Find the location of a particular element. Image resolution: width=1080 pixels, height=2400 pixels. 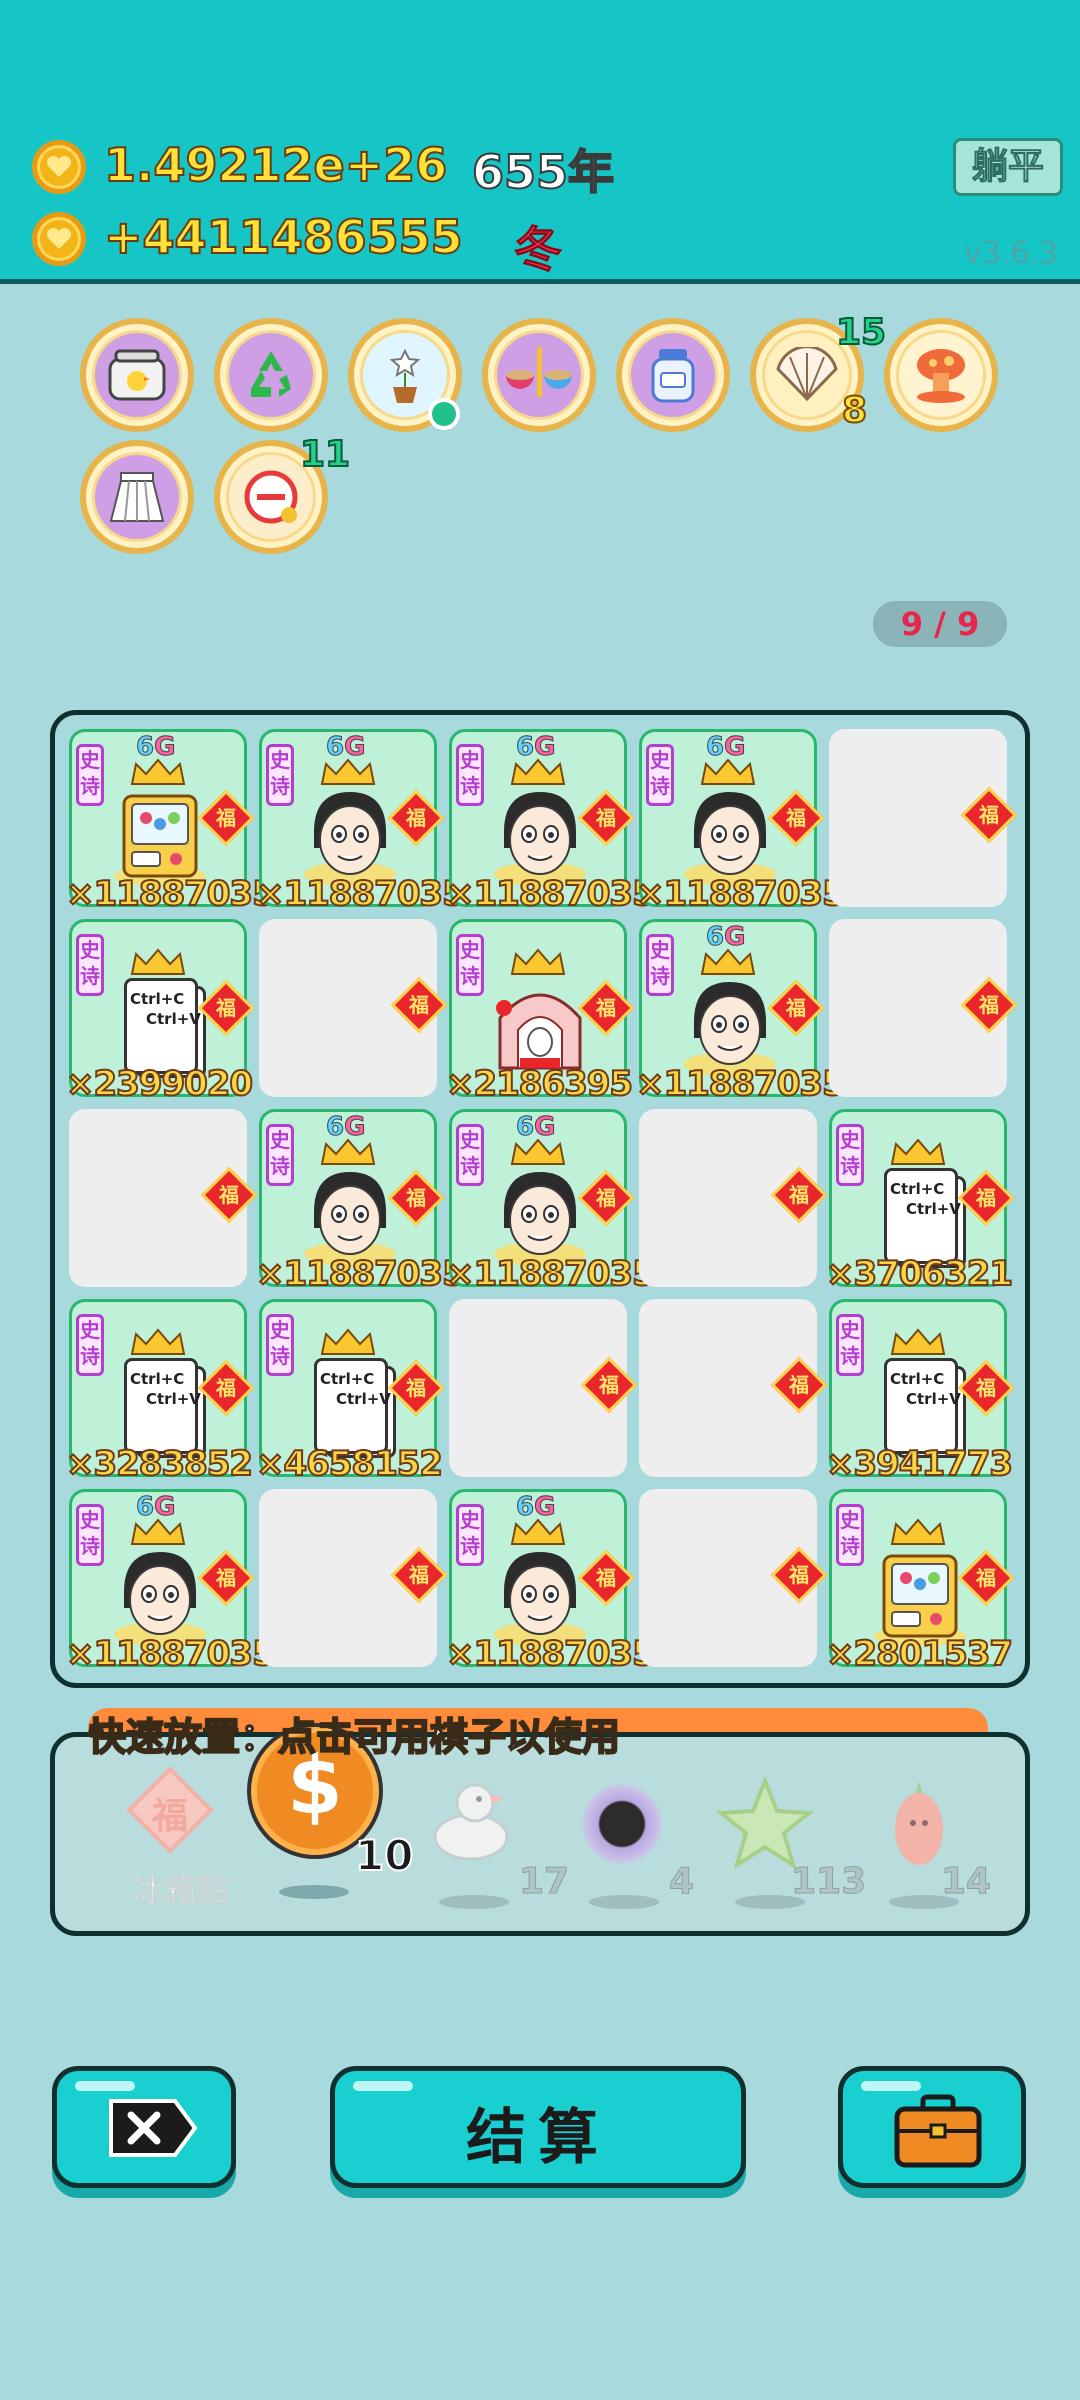

star-icon is located at coordinates (765, 1822).